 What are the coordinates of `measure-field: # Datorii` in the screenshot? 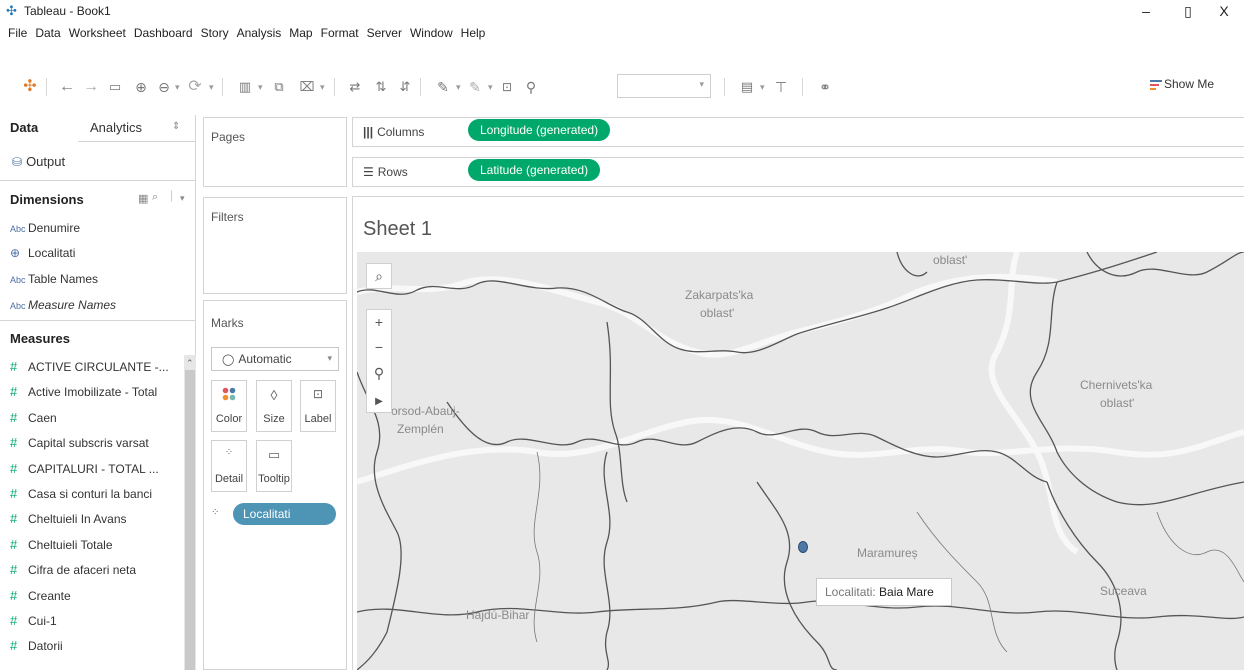 It's located at (36, 645).